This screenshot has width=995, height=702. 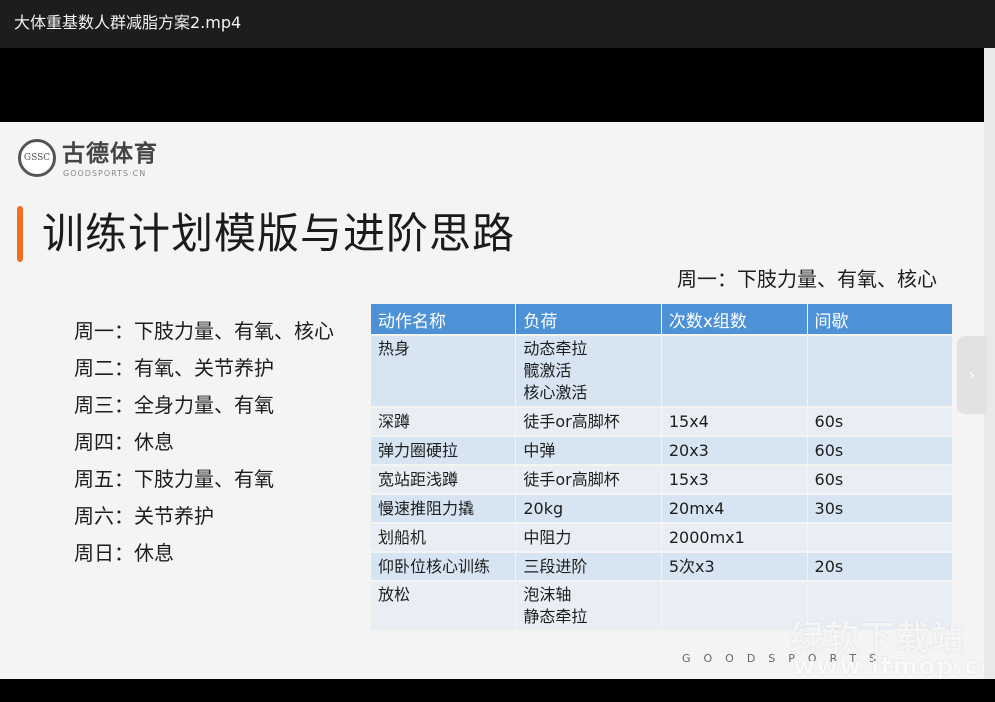 What do you see at coordinates (588, 566) in the screenshot?
I see `cell-load: 三段进阶` at bounding box center [588, 566].